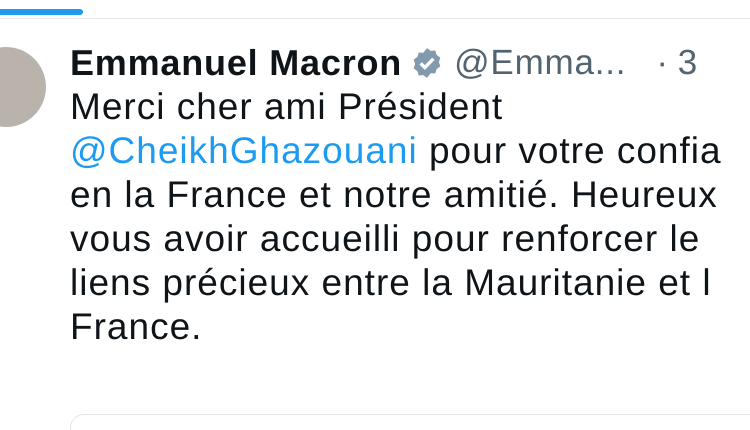 The width and height of the screenshot is (750, 430). Describe the element at coordinates (677, 63) in the screenshot. I see `timestamp: · 3` at that location.